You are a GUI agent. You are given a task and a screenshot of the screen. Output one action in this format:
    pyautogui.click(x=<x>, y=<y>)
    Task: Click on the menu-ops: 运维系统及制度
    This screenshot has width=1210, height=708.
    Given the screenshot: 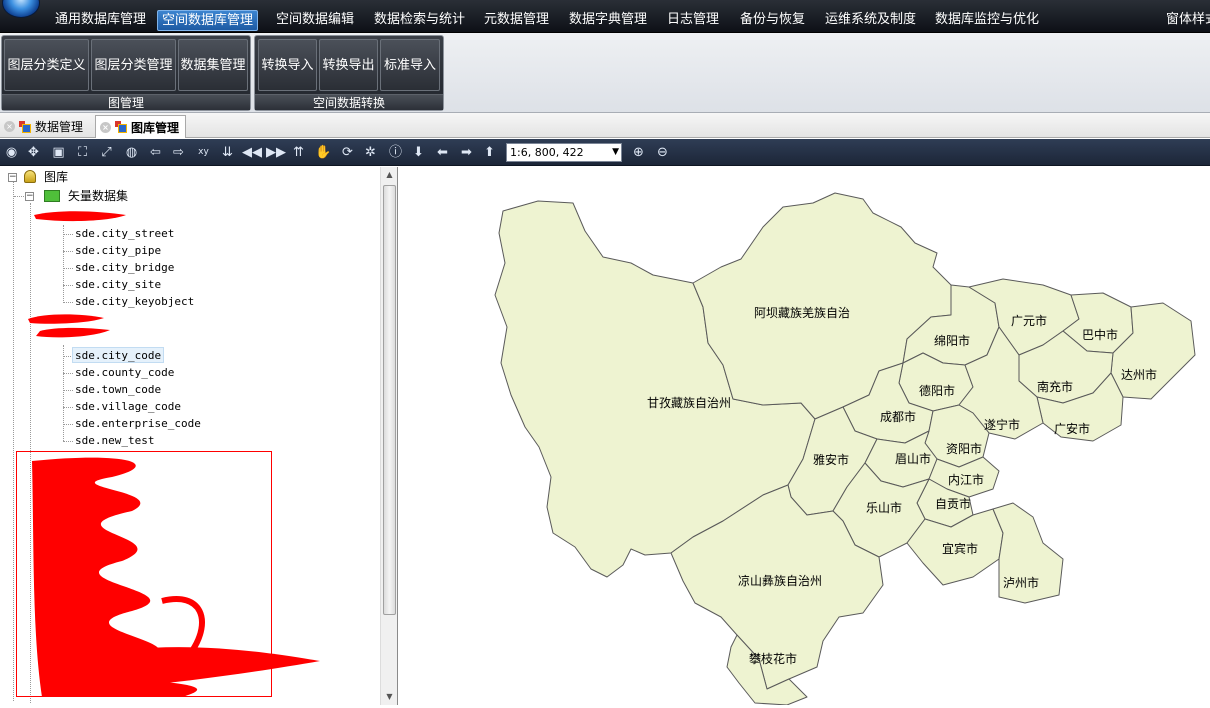 What is the action you would take?
    pyautogui.click(x=870, y=20)
    